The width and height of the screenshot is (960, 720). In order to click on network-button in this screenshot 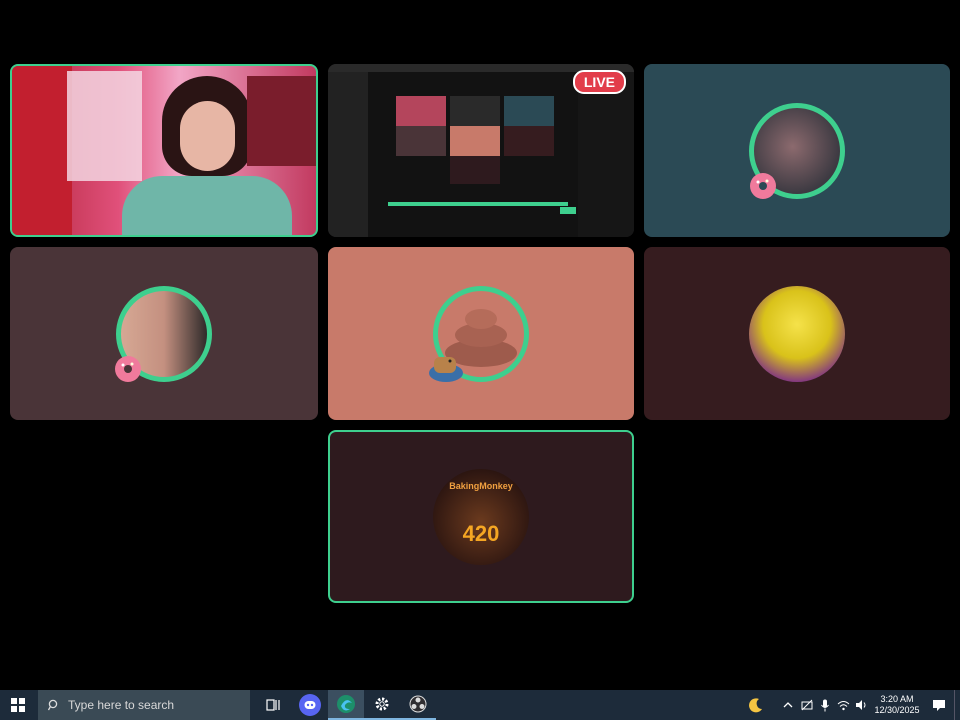, I will do `click(843, 705)`.